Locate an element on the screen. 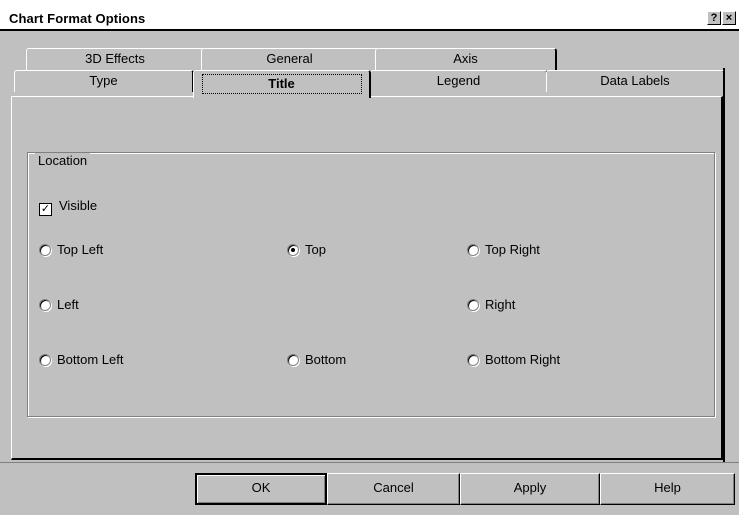 The width and height of the screenshot is (739, 515). window-title: Chart Format Options is located at coordinates (77, 18).